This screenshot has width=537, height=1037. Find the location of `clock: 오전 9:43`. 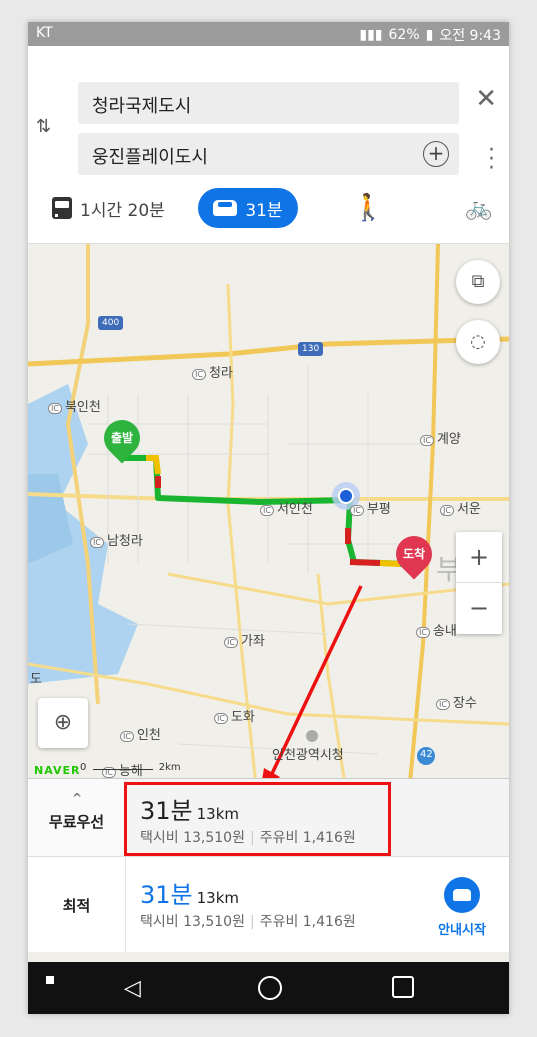

clock: 오전 9:43 is located at coordinates (470, 36).